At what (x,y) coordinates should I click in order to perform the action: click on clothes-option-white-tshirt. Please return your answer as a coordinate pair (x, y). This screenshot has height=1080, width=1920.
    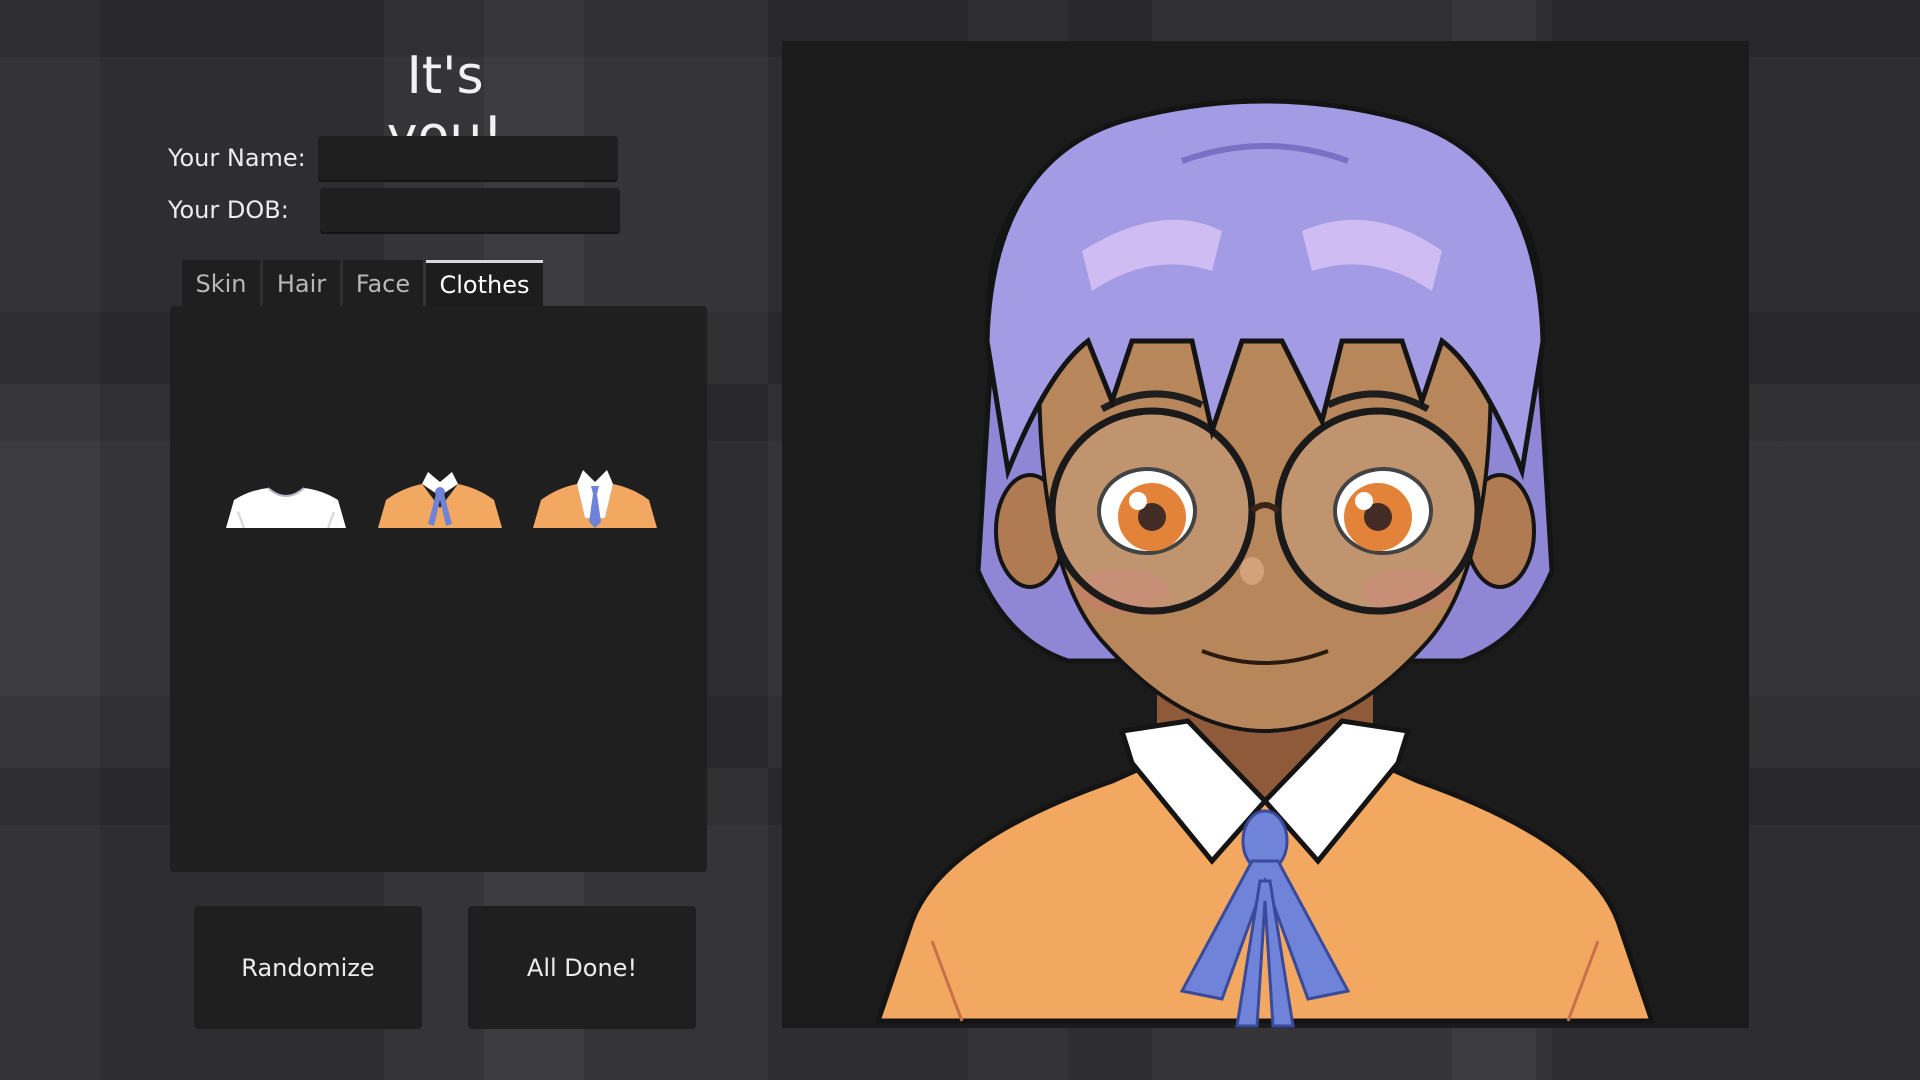
    Looking at the image, I should click on (286, 492).